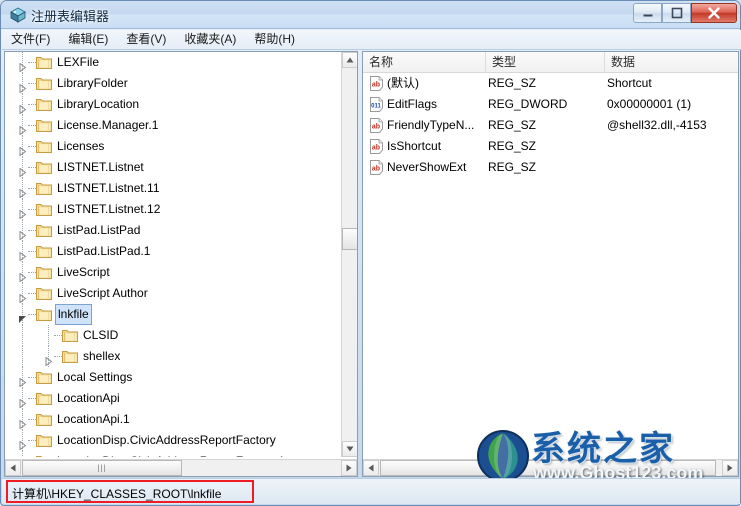  I want to click on column-header-type: 类型, so click(545, 62).